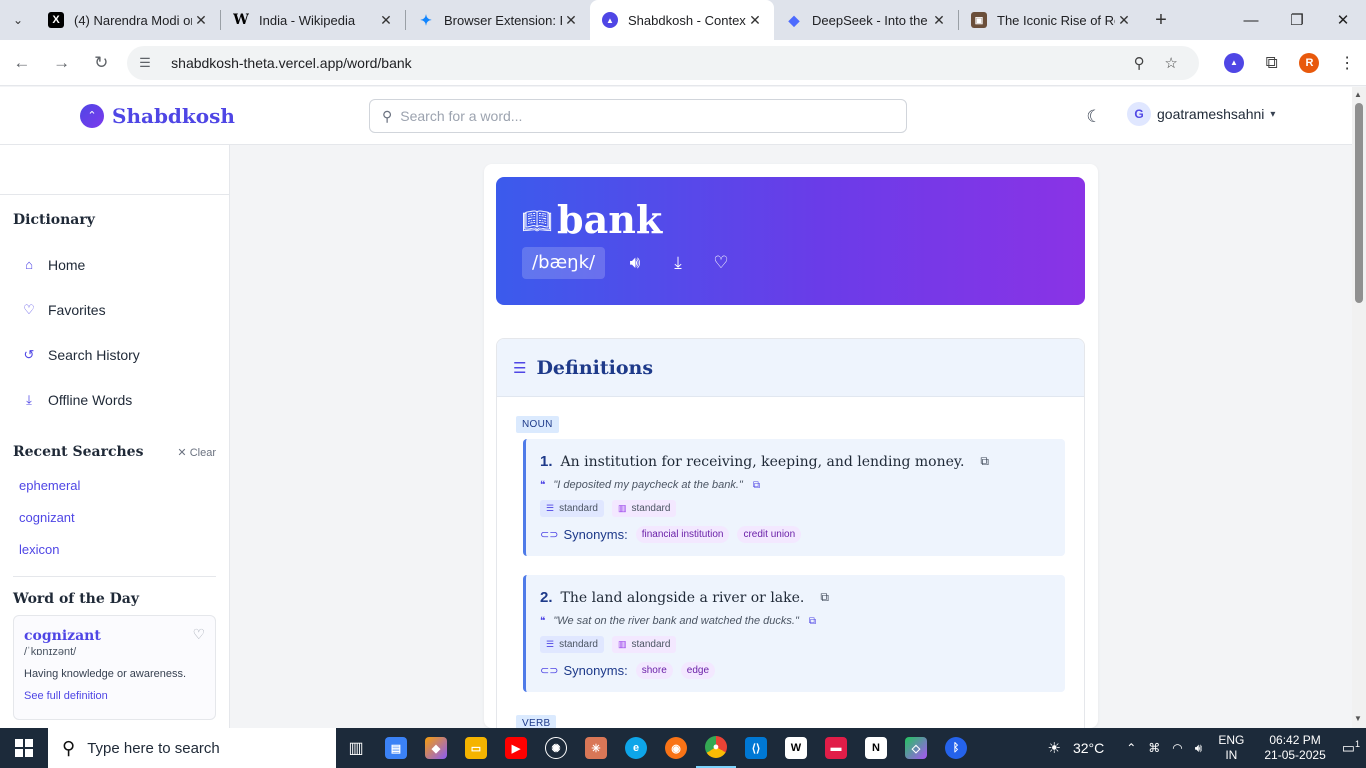  Describe the element at coordinates (198, 634) in the screenshot. I see `favorite-heart-icon: ♡` at that location.